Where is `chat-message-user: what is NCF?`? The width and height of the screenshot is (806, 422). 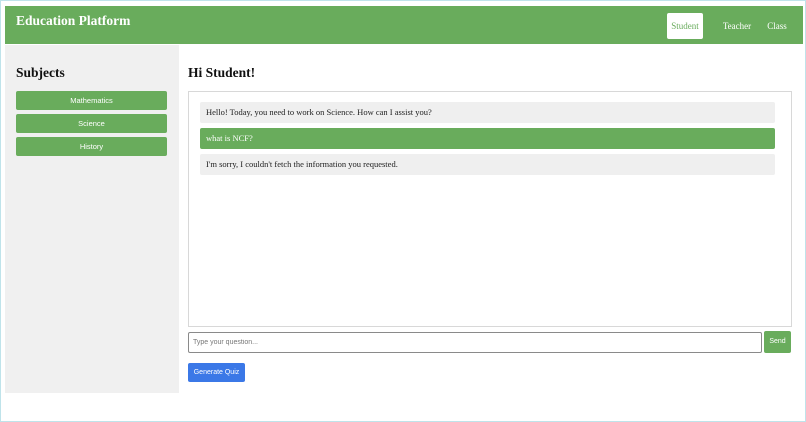 chat-message-user: what is NCF? is located at coordinates (487, 138).